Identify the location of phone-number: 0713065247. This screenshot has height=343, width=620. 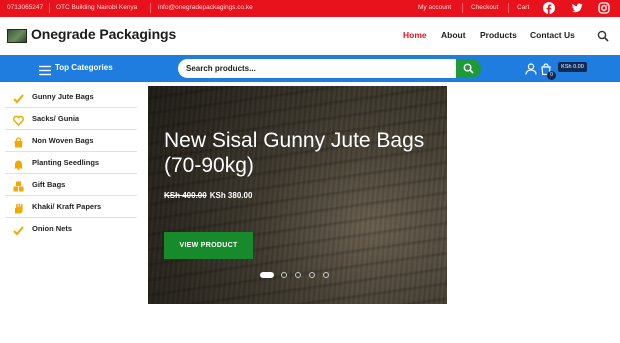
(25, 7).